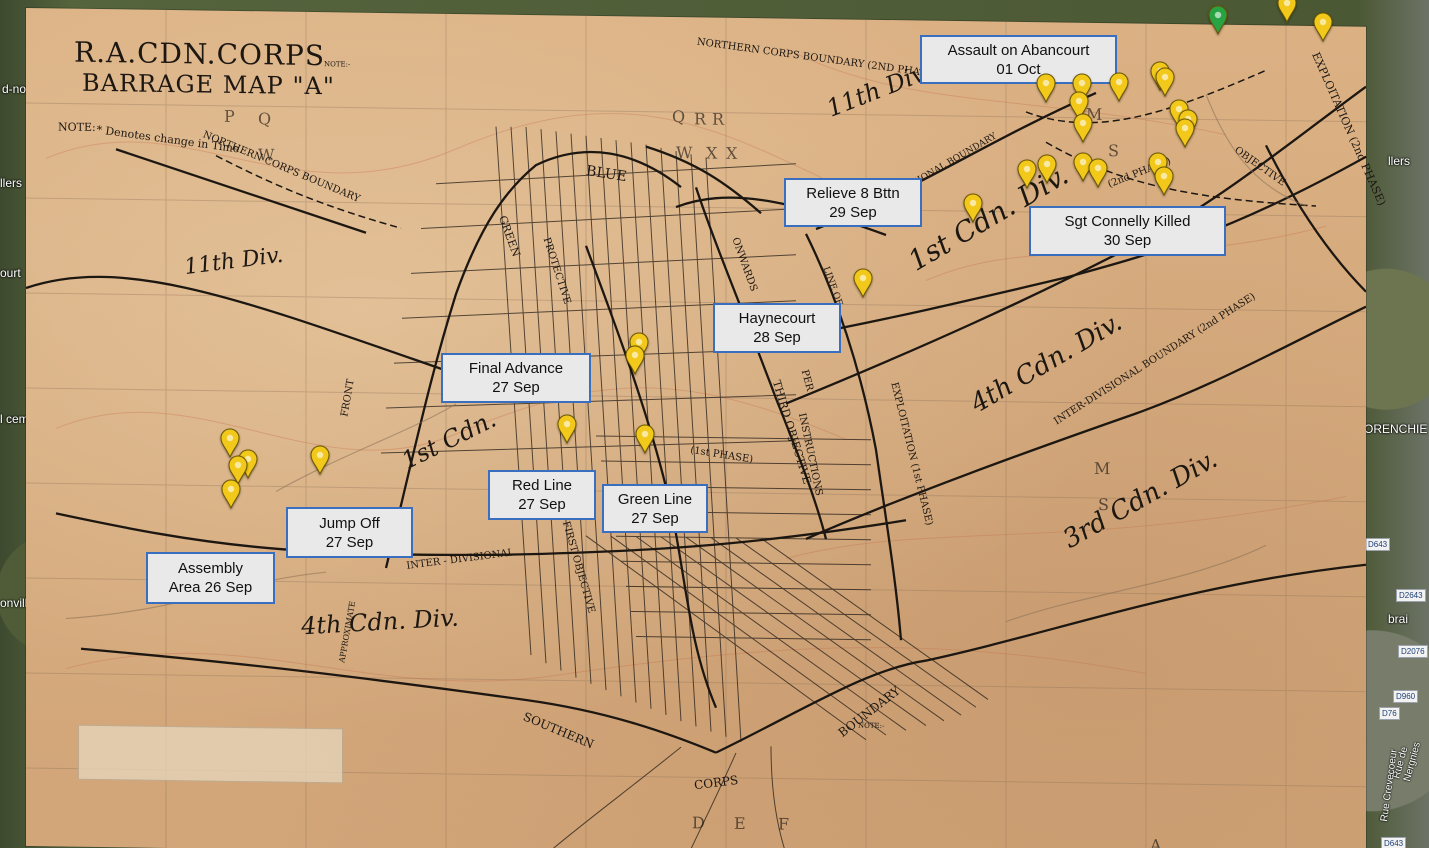 Image resolution: width=1429 pixels, height=848 pixels. I want to click on callout-green-line: Green Line 27 Sep, so click(655, 508).